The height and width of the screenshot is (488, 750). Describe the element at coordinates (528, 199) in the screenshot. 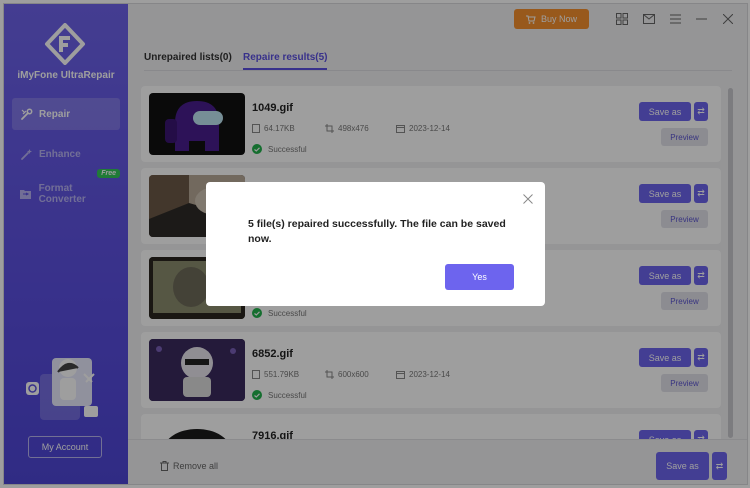

I see `close-icon` at that location.